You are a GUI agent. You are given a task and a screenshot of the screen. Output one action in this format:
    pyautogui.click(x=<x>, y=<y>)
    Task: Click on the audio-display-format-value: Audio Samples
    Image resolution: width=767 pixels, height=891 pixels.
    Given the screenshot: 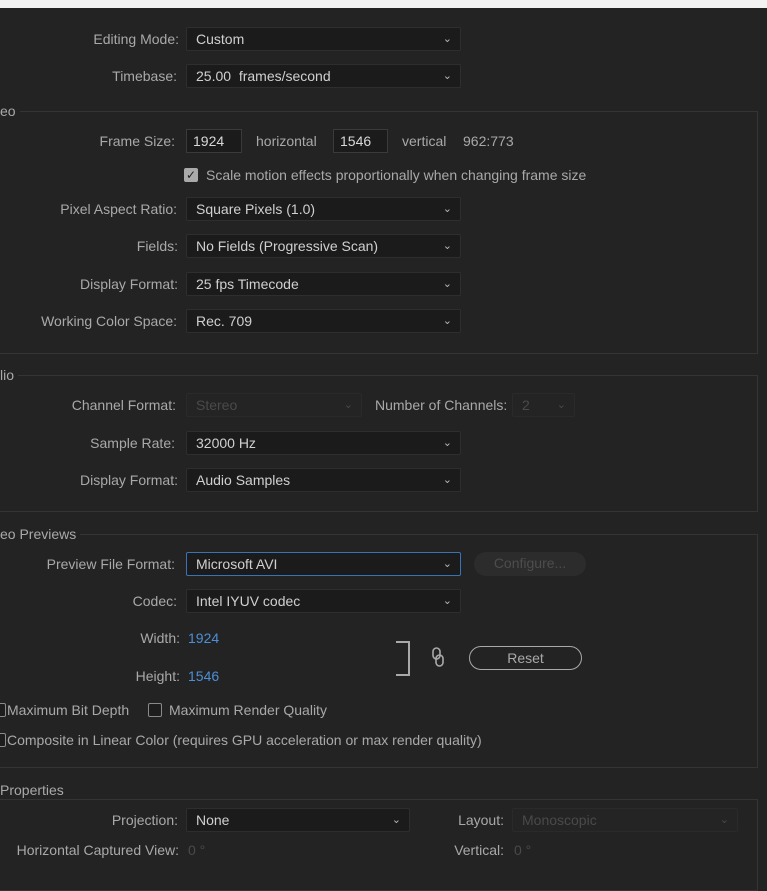 What is the action you would take?
    pyautogui.click(x=243, y=480)
    